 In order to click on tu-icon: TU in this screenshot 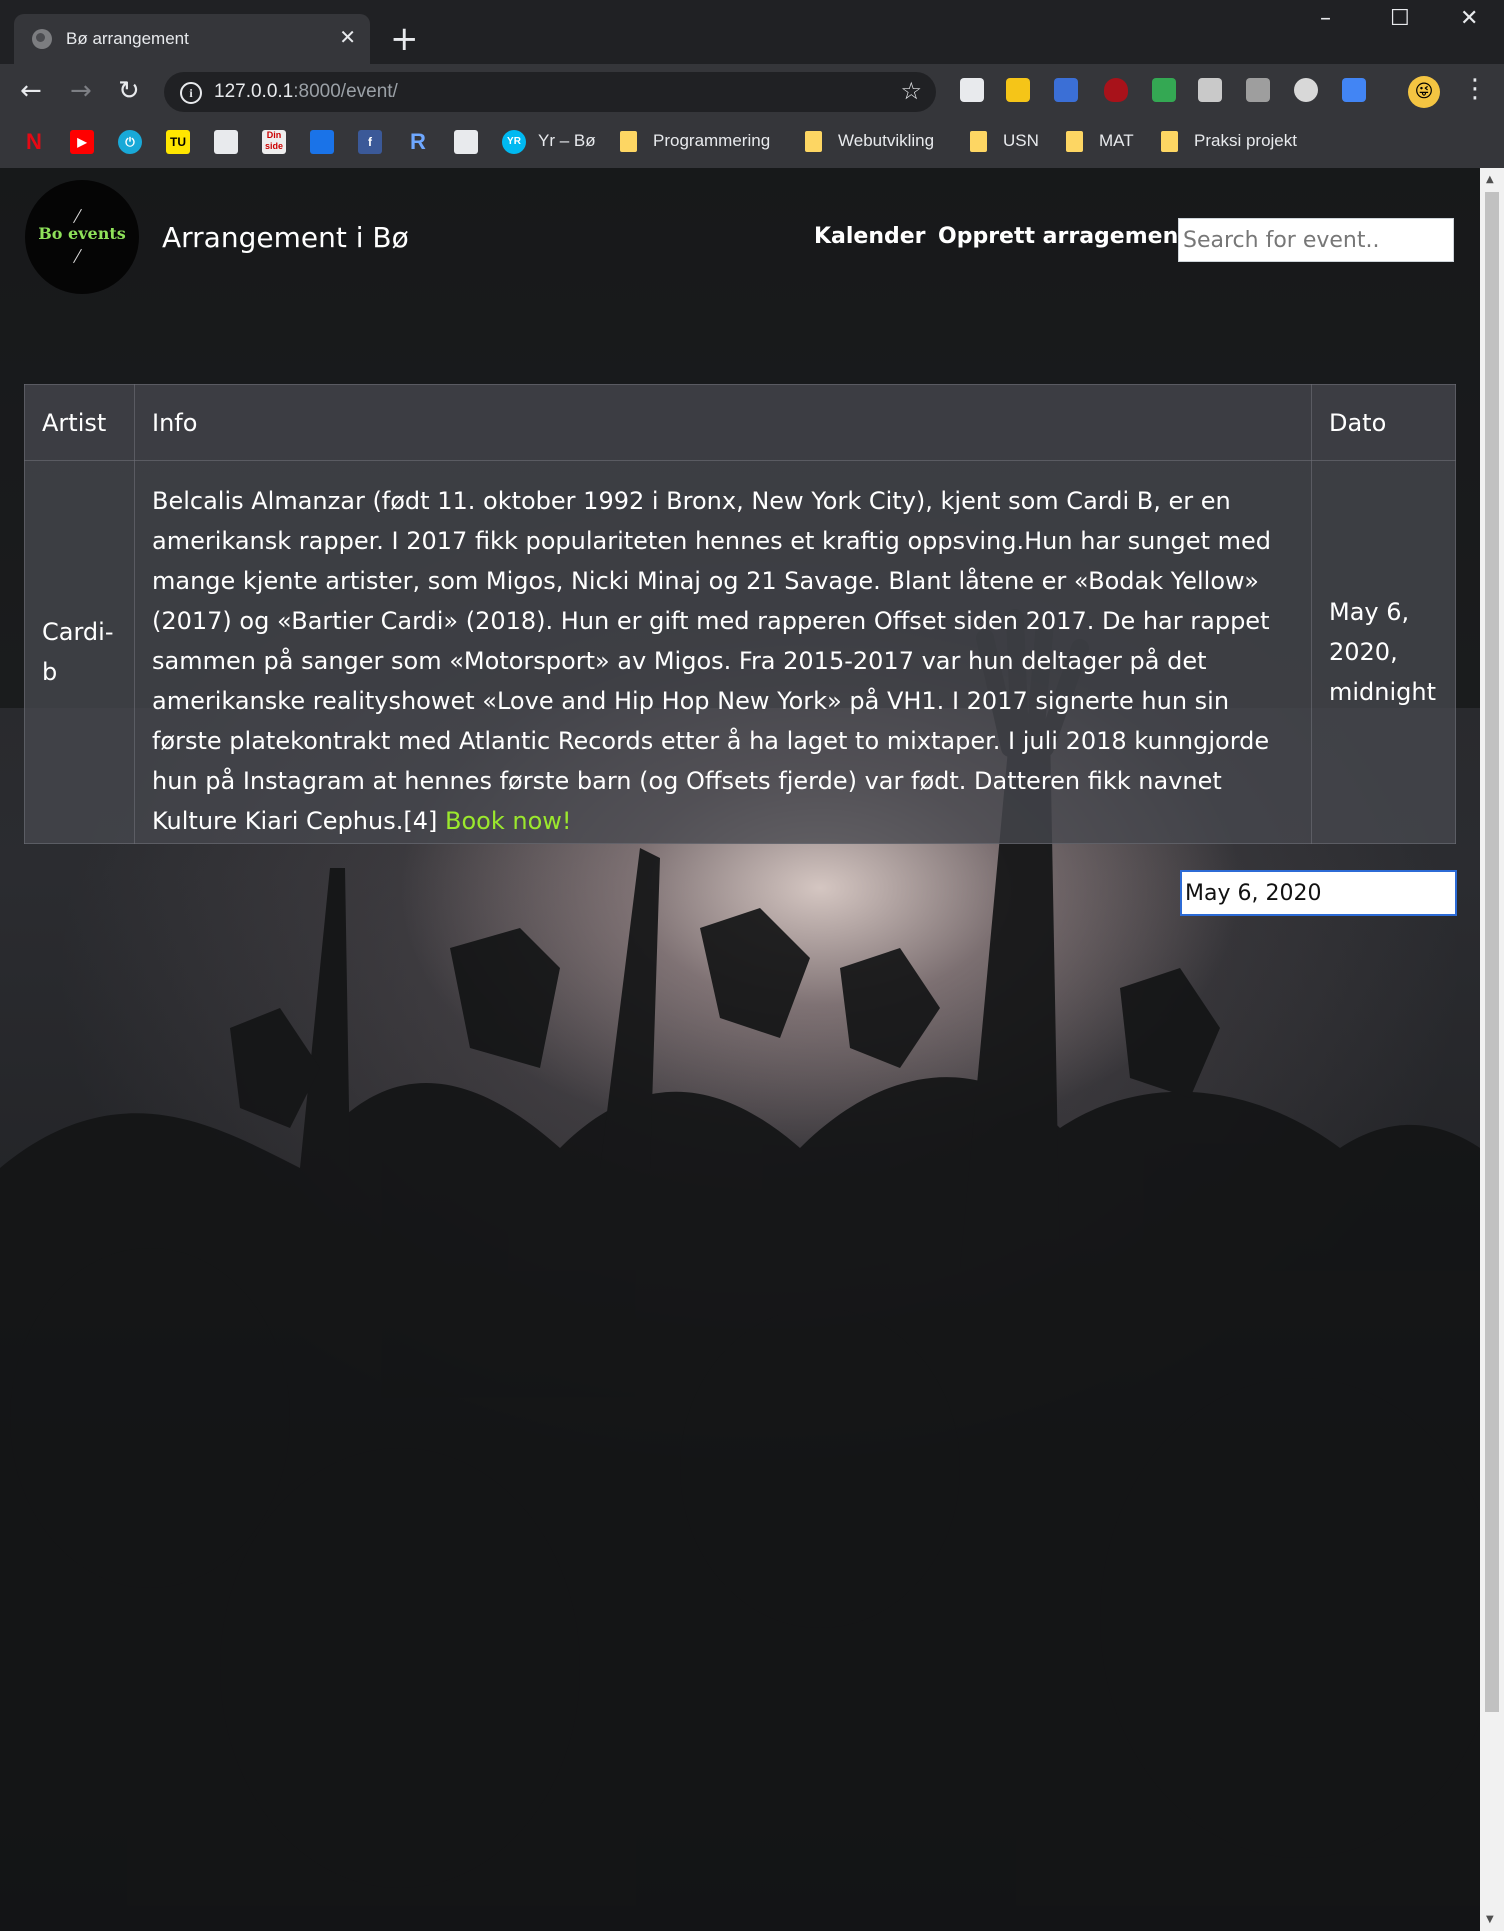, I will do `click(178, 142)`.